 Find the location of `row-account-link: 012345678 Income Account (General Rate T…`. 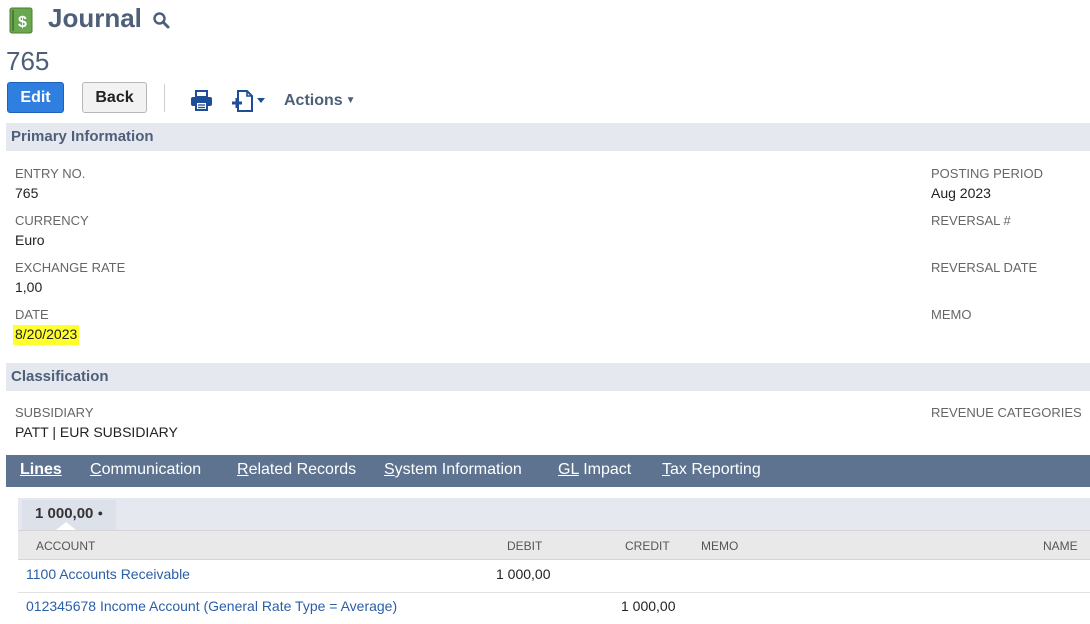

row-account-link: 012345678 Income Account (General Rate T… is located at coordinates (211, 606).